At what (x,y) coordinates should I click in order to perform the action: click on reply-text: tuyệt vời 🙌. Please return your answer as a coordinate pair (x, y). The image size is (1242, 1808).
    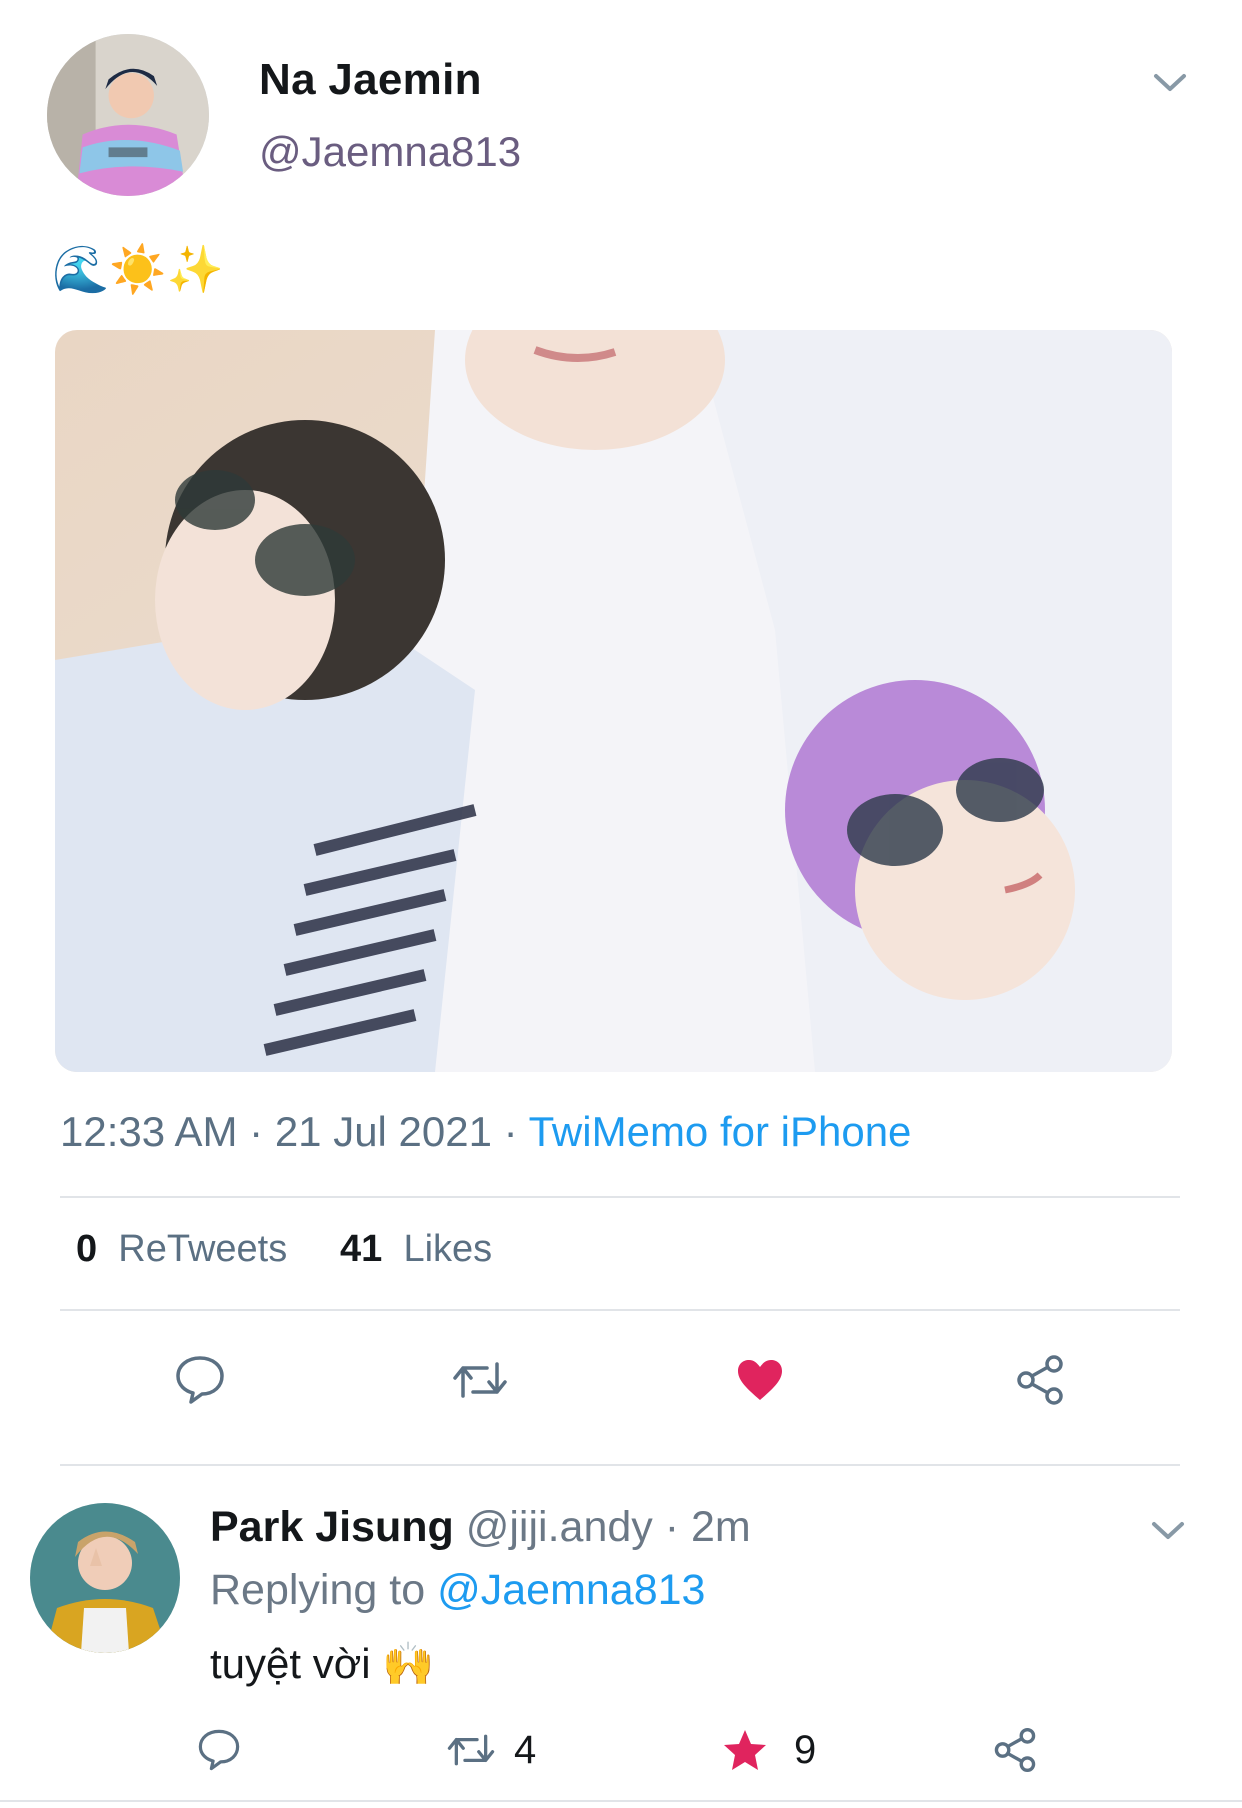
    Looking at the image, I should click on (322, 1663).